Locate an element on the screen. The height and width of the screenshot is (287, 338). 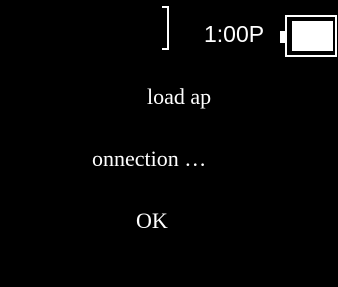
status-time: 1:00P is located at coordinates (234, 34).